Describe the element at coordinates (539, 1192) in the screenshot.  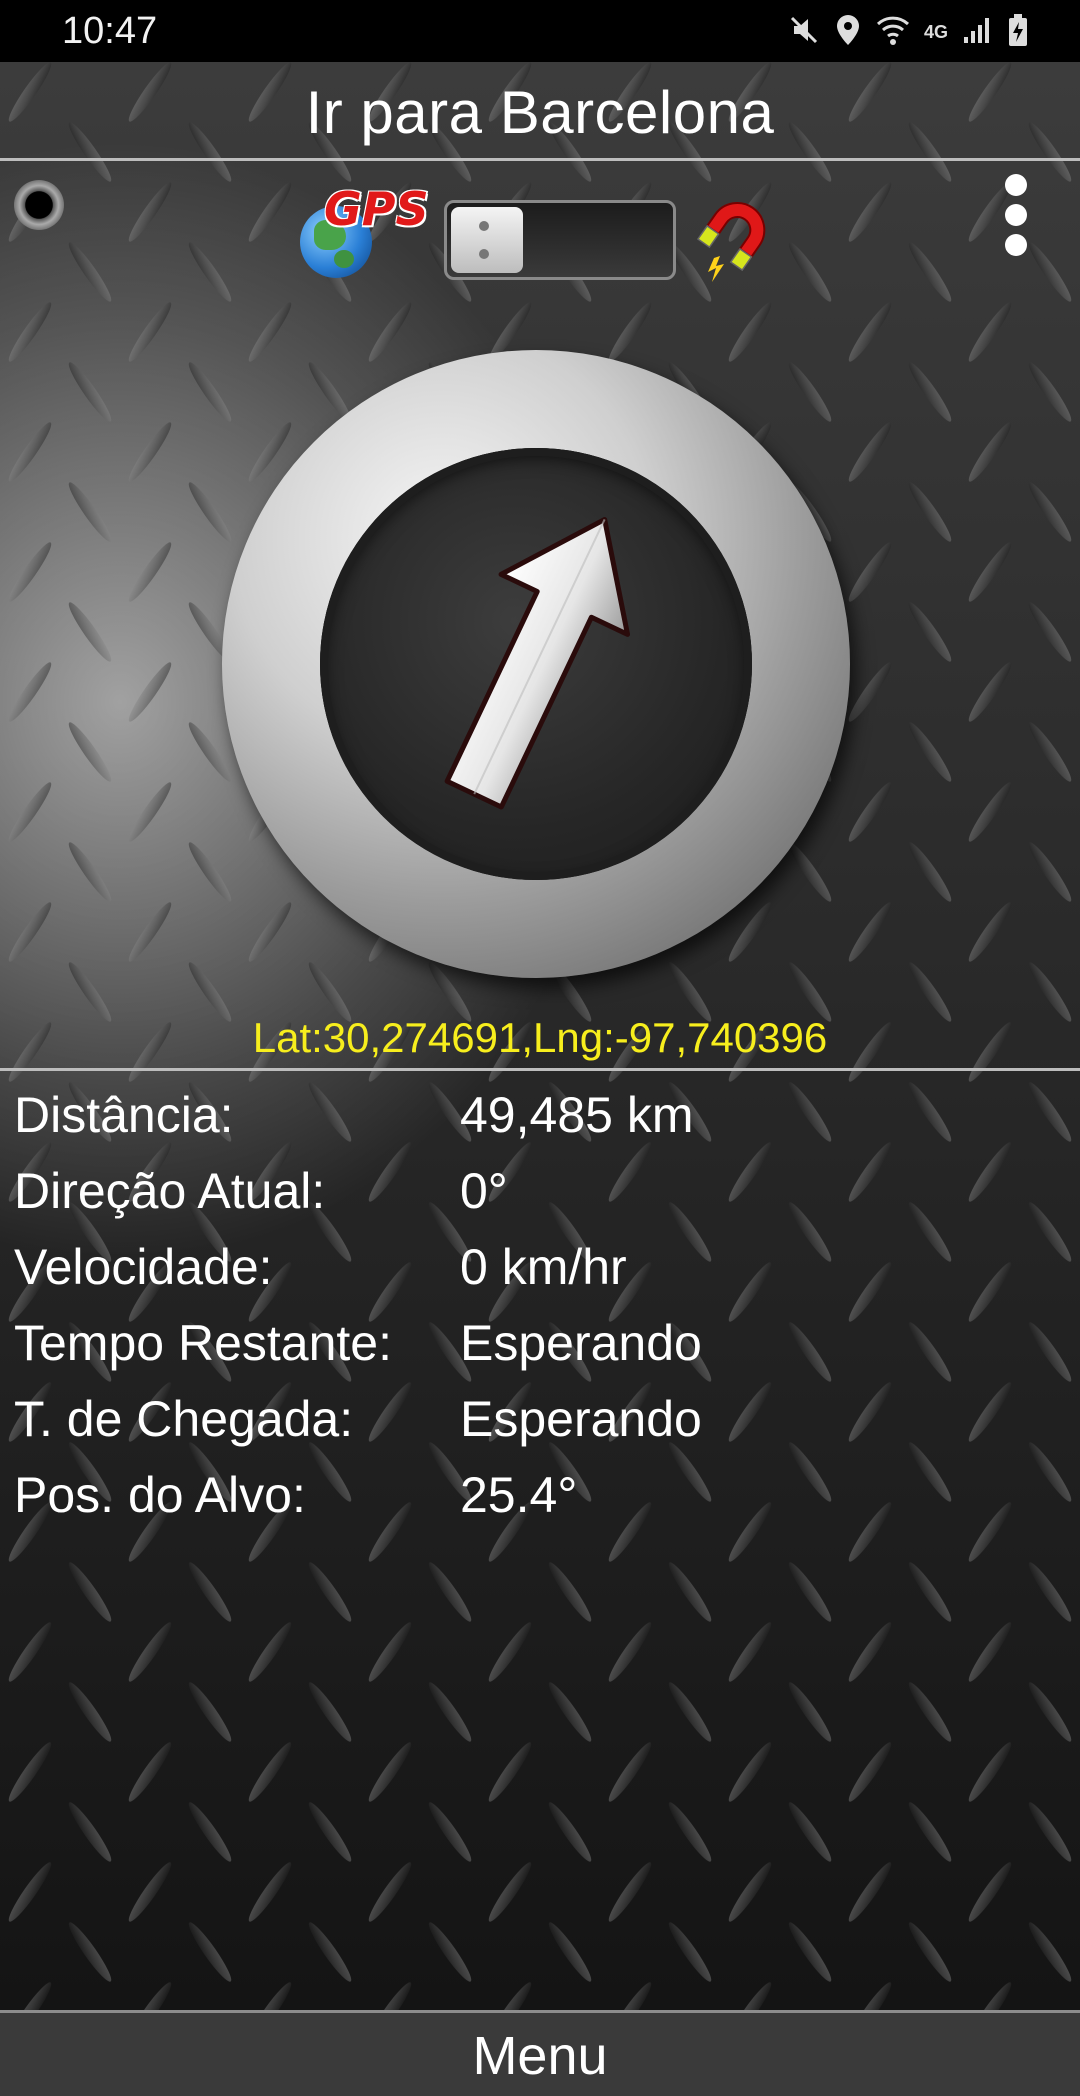
I see `info-row-current-heading: Direção Atual: 0°` at that location.